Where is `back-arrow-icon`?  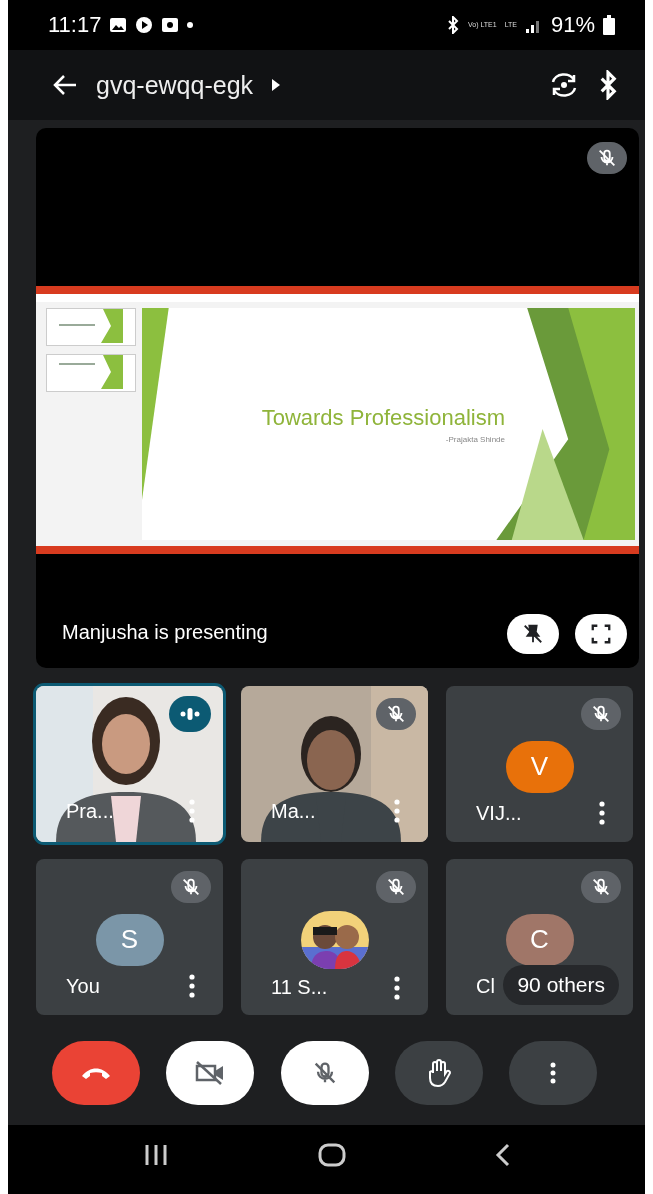 back-arrow-icon is located at coordinates (65, 85).